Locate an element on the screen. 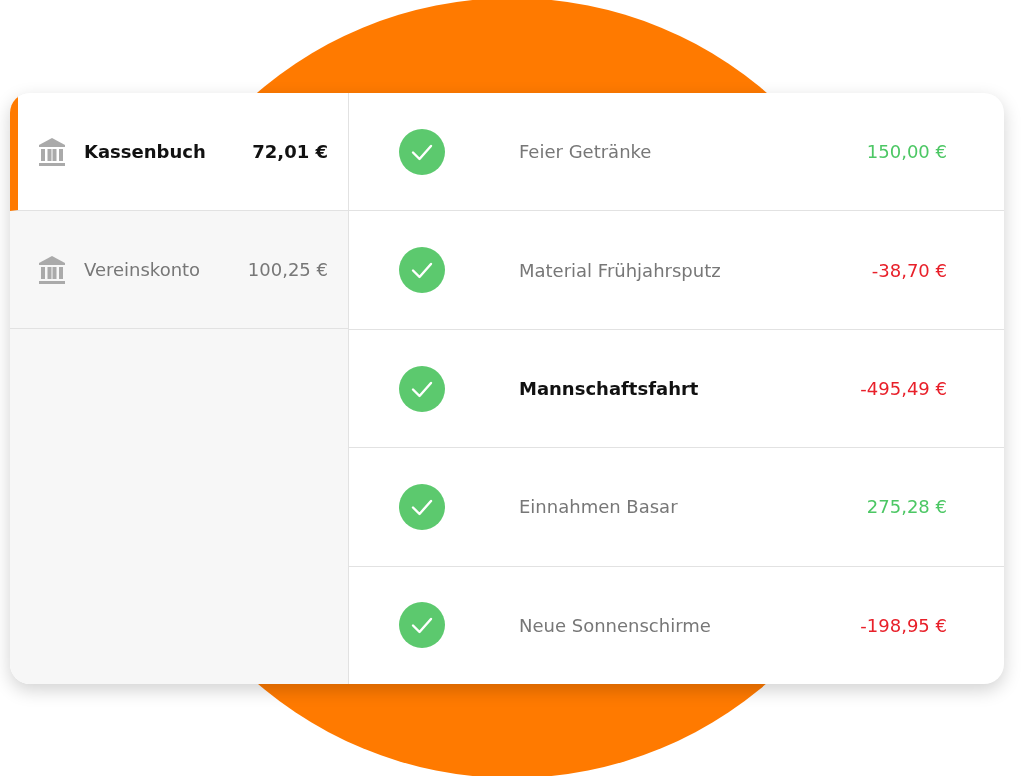 This screenshot has width=1024, height=776. transaction-row: Mannschaftsfahrt -495,49 € is located at coordinates (676, 389).